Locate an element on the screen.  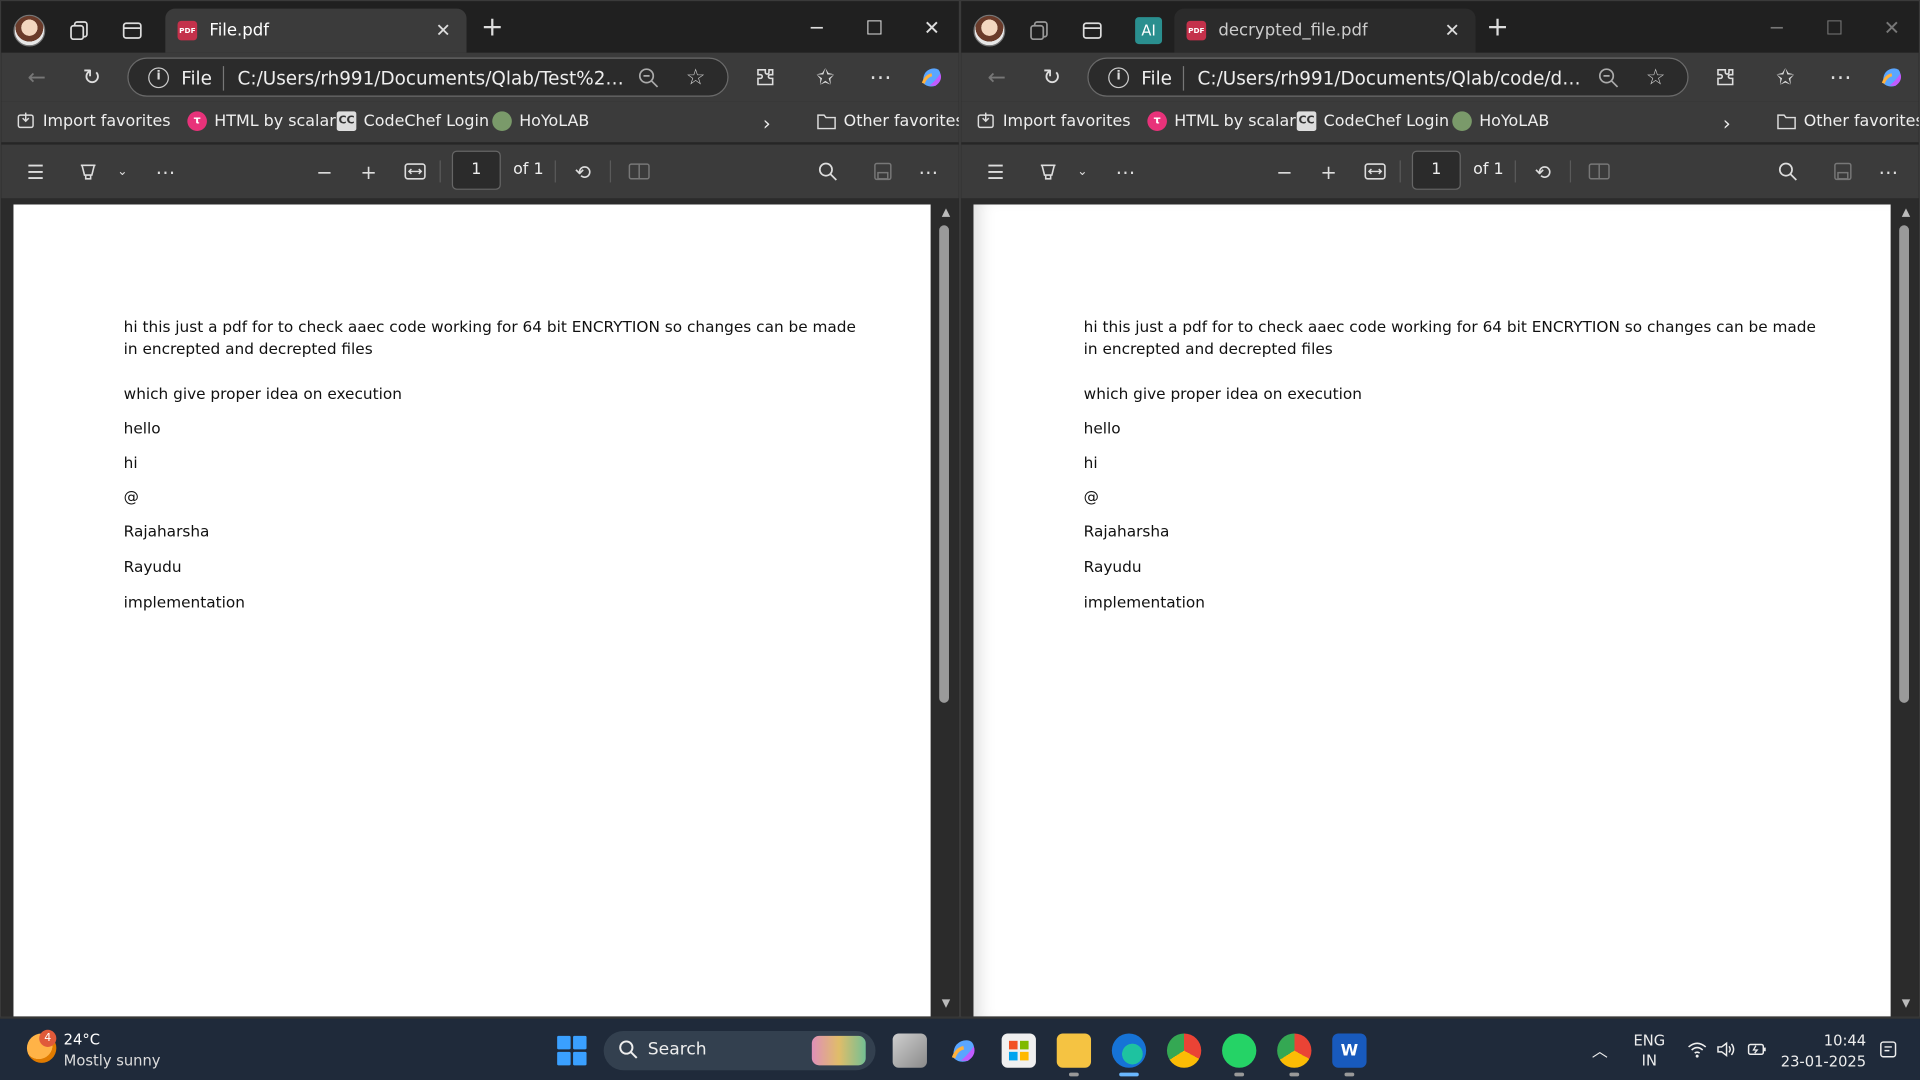
tray-overflow-chevron-icon: ︿ is located at coordinates (1600, 1049).